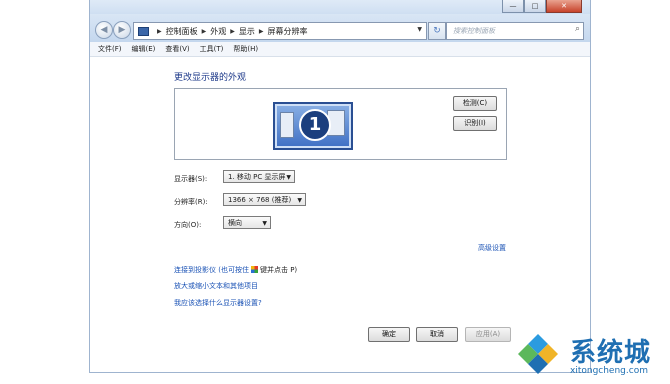 The width and height of the screenshot is (670, 384). I want to click on ok-button: 确定, so click(389, 334).